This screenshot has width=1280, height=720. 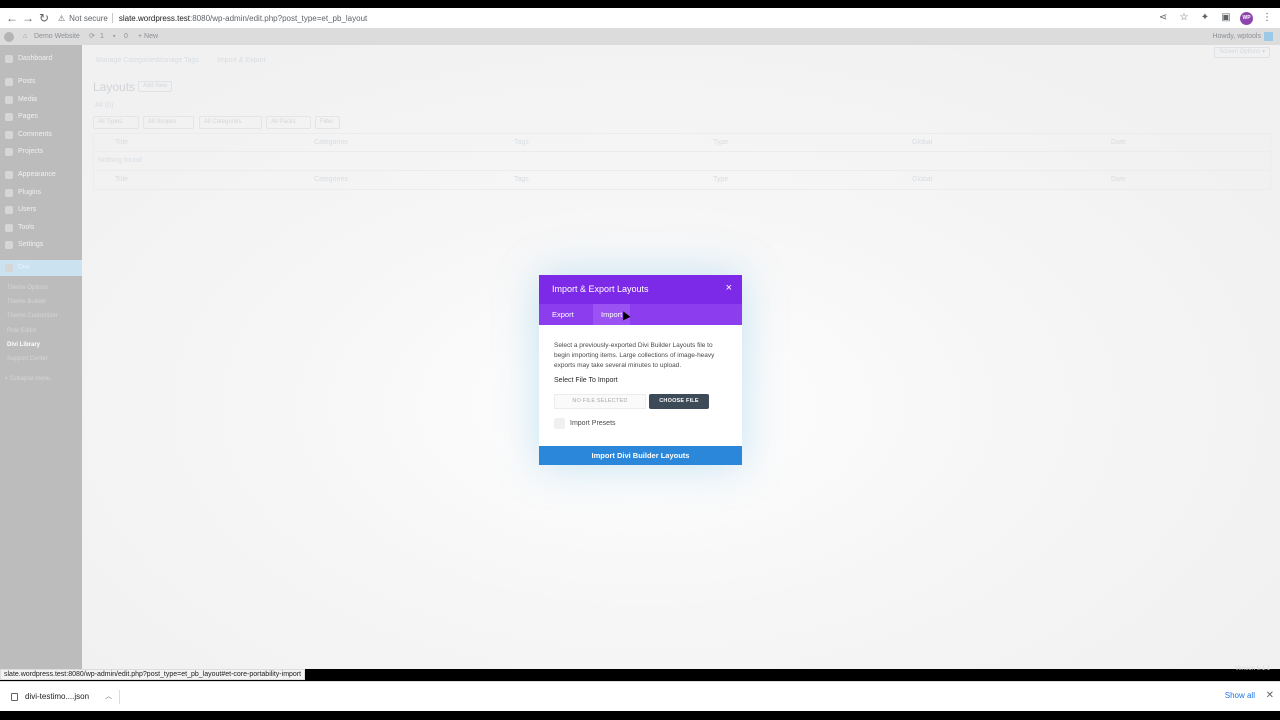 What do you see at coordinates (41, 175) in the screenshot?
I see `sidebar-item-appearance: Appearance` at bounding box center [41, 175].